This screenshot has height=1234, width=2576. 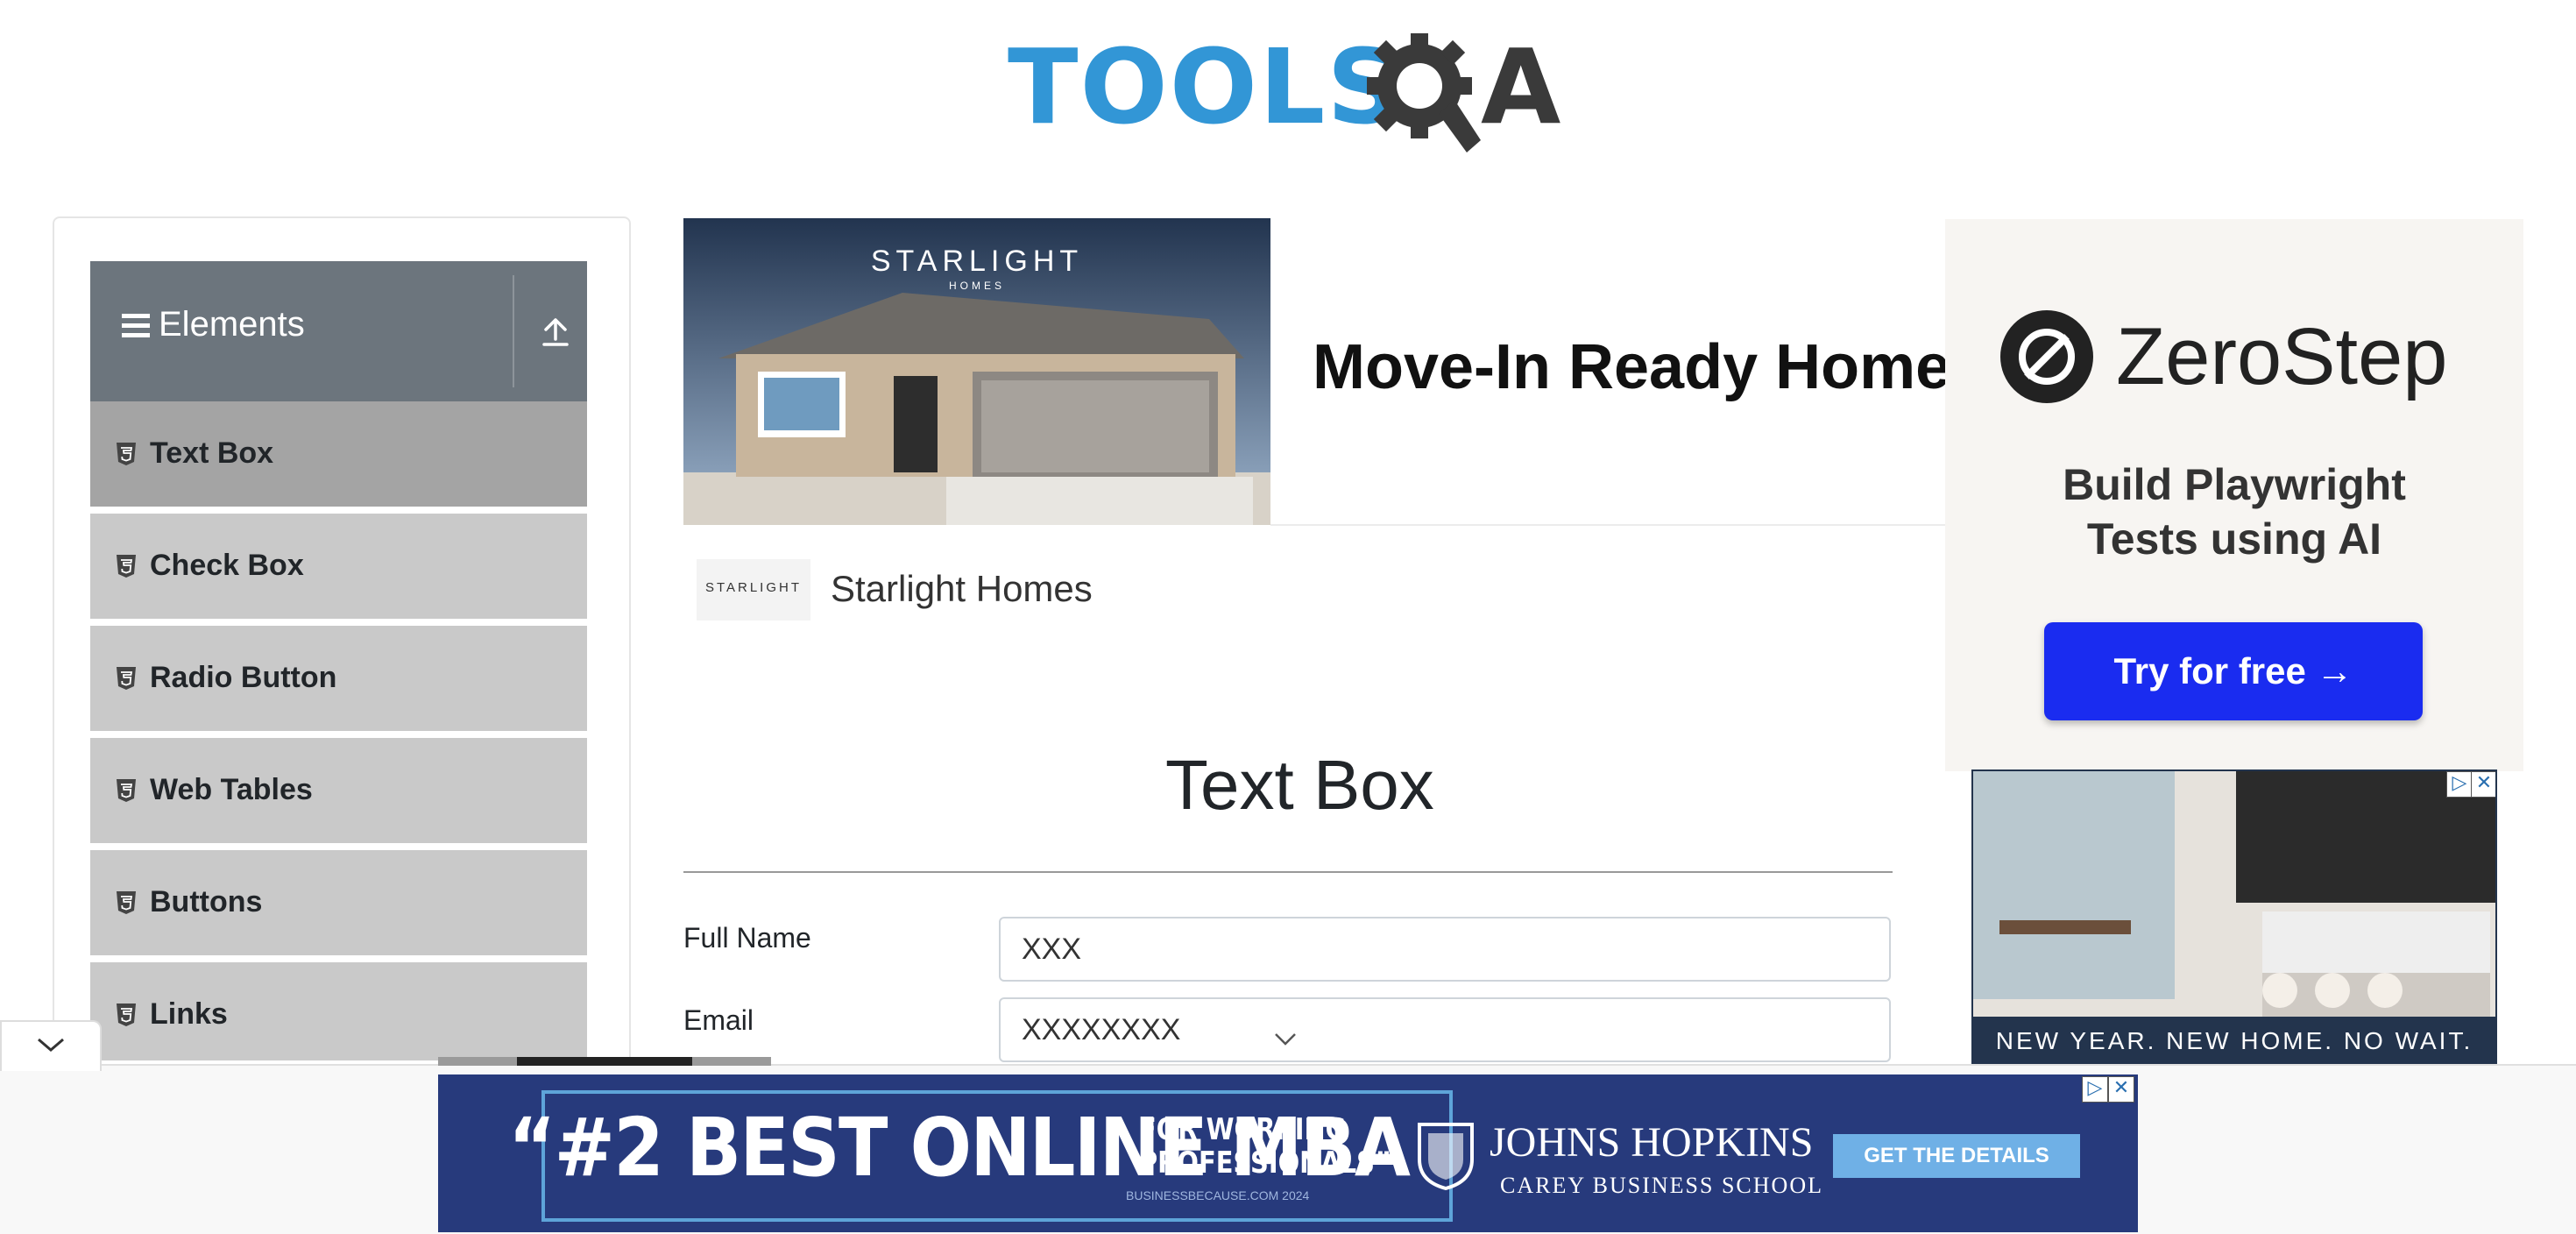 I want to click on page-title: Text Box, so click(x=1299, y=785).